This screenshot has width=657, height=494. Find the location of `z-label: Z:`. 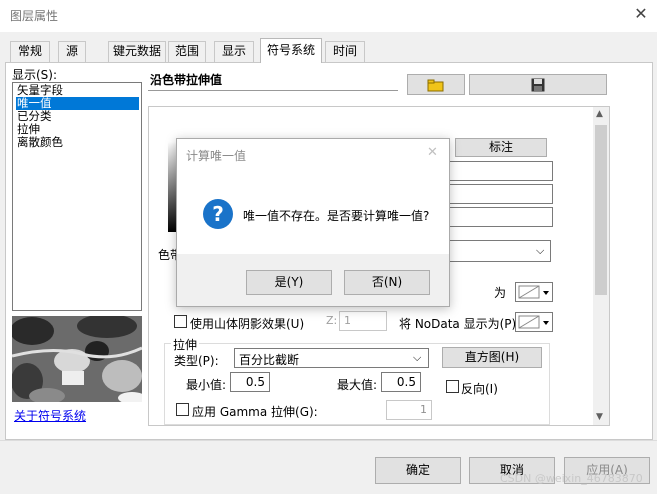

z-label: Z: is located at coordinates (332, 320).